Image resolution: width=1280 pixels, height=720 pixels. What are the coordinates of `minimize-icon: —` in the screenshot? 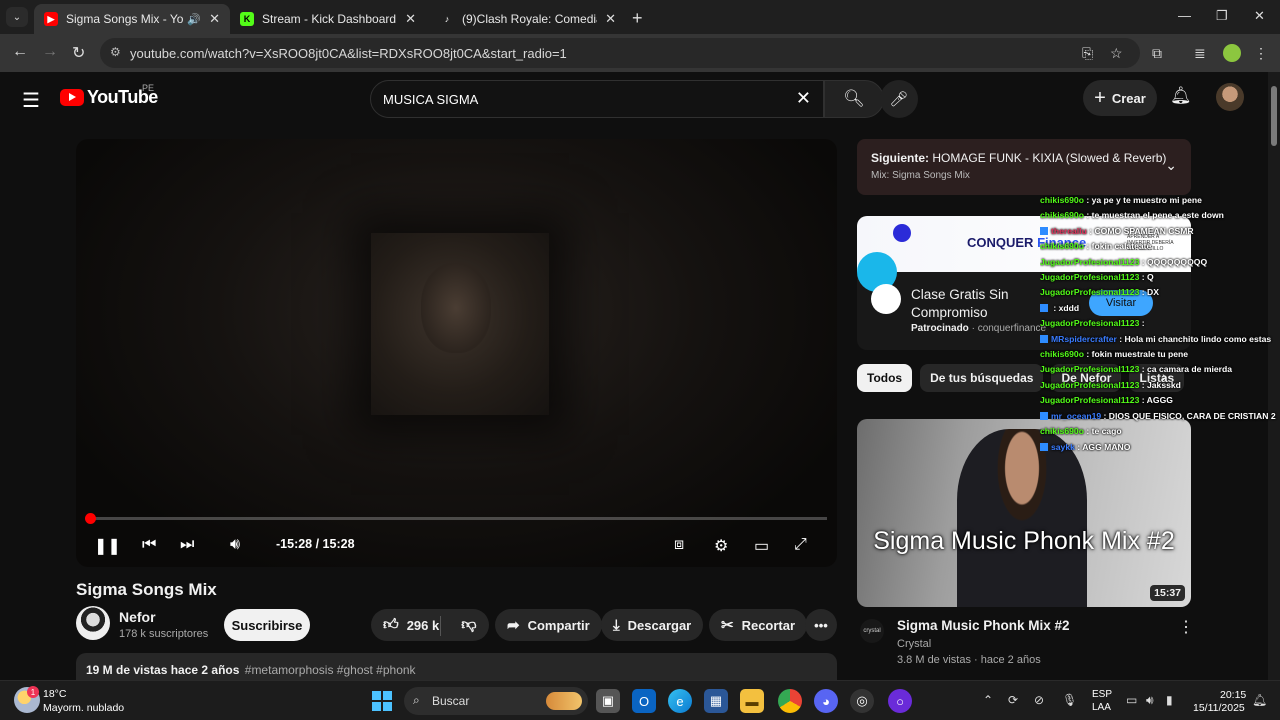 It's located at (1184, 15).